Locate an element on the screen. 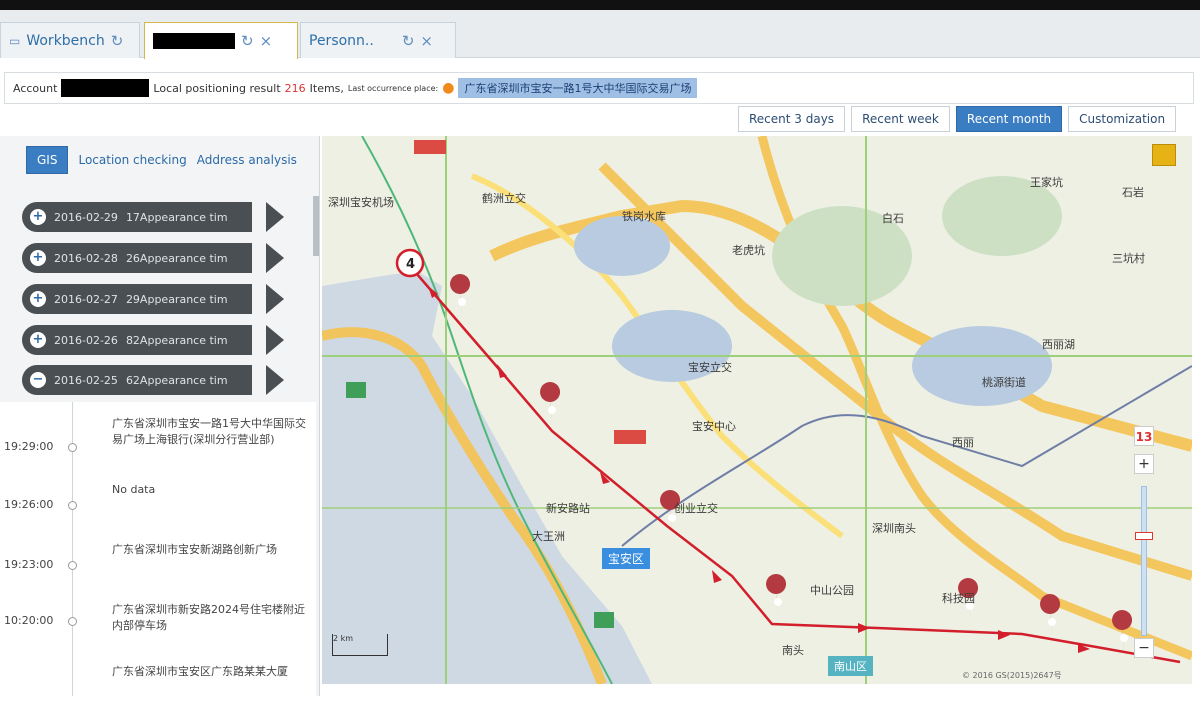 The image size is (1200, 701). map-label: 深圳宝安机场 is located at coordinates (361, 202).